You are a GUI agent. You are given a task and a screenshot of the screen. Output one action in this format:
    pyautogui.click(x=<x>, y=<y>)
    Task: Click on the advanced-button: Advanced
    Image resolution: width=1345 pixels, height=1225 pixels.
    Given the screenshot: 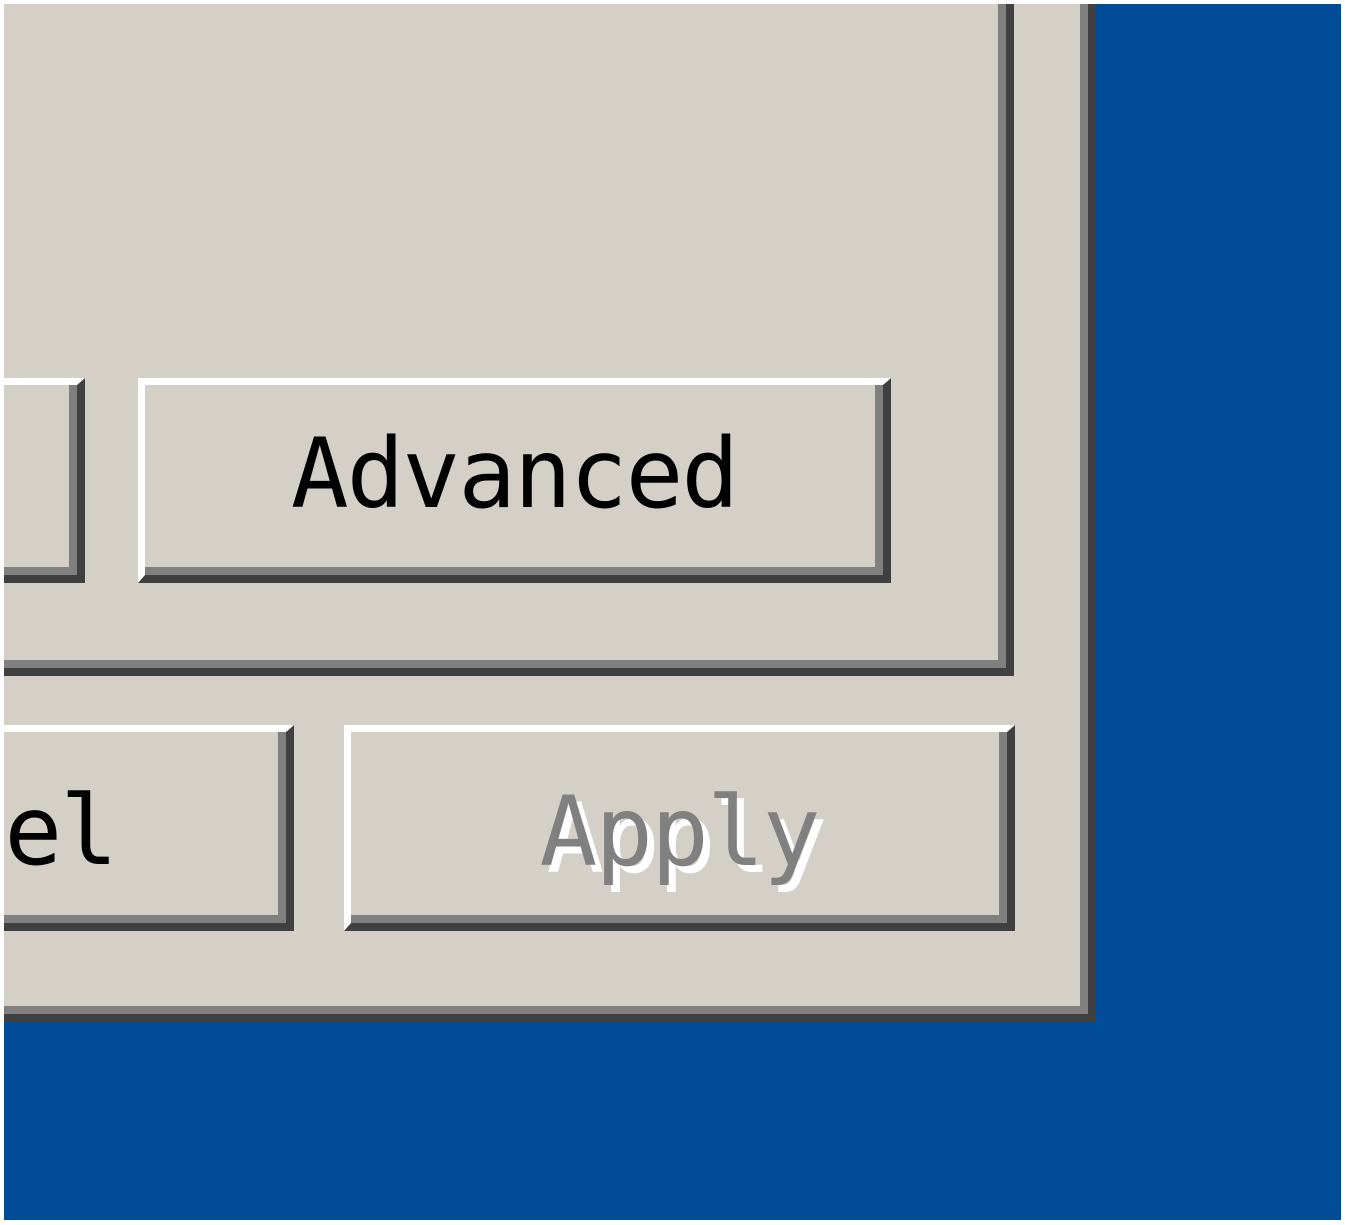 What is the action you would take?
    pyautogui.click(x=514, y=480)
    